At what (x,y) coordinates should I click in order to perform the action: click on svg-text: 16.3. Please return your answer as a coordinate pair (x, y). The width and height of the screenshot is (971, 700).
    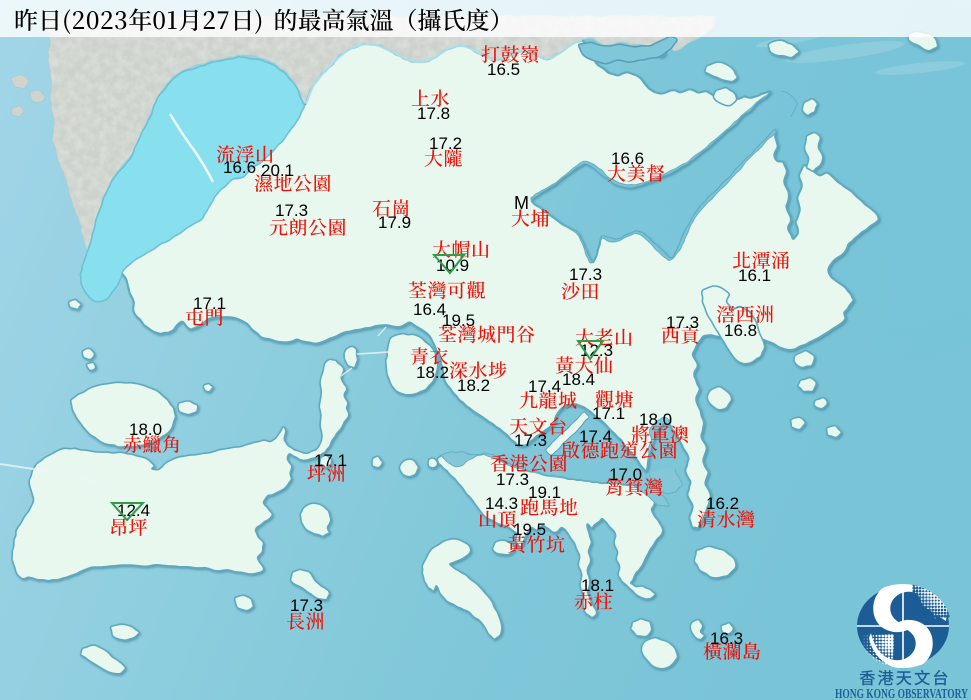
    Looking at the image, I should click on (726, 638).